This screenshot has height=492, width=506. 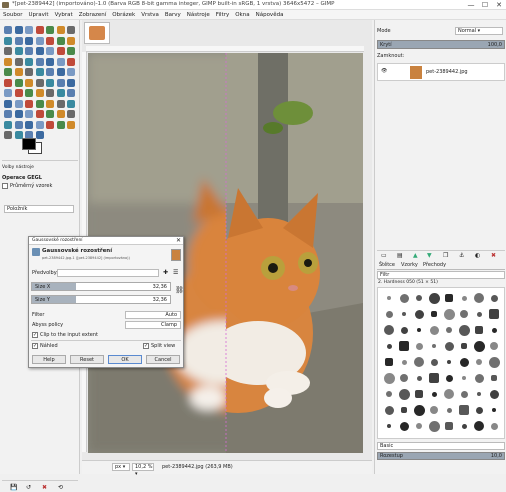 I want to click on size-y-slider: Size Y 32,36, so click(x=101, y=299).